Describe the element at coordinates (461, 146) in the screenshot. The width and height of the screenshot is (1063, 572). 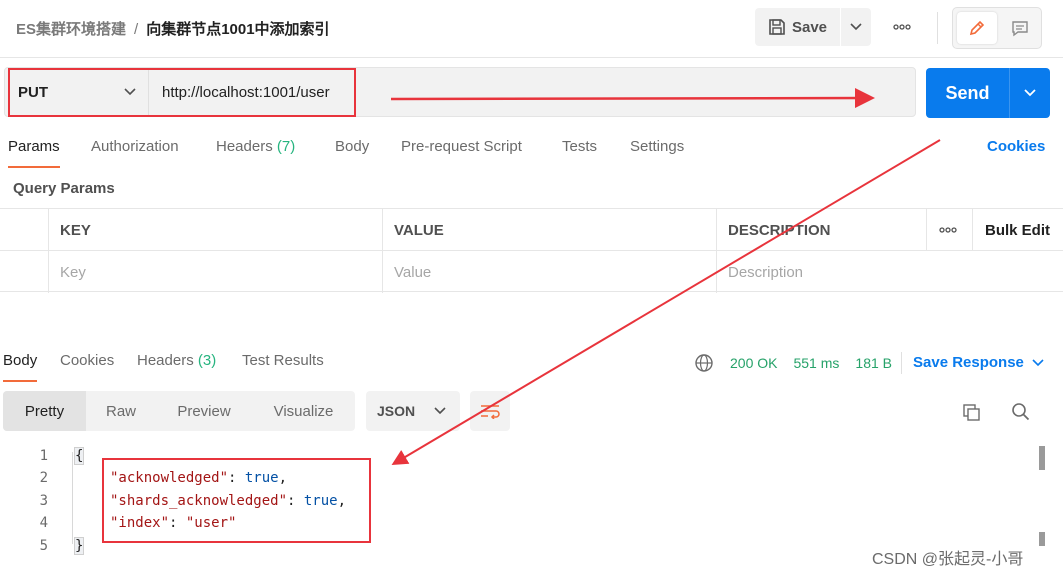
I see `tab-label: Pre-request Script` at that location.